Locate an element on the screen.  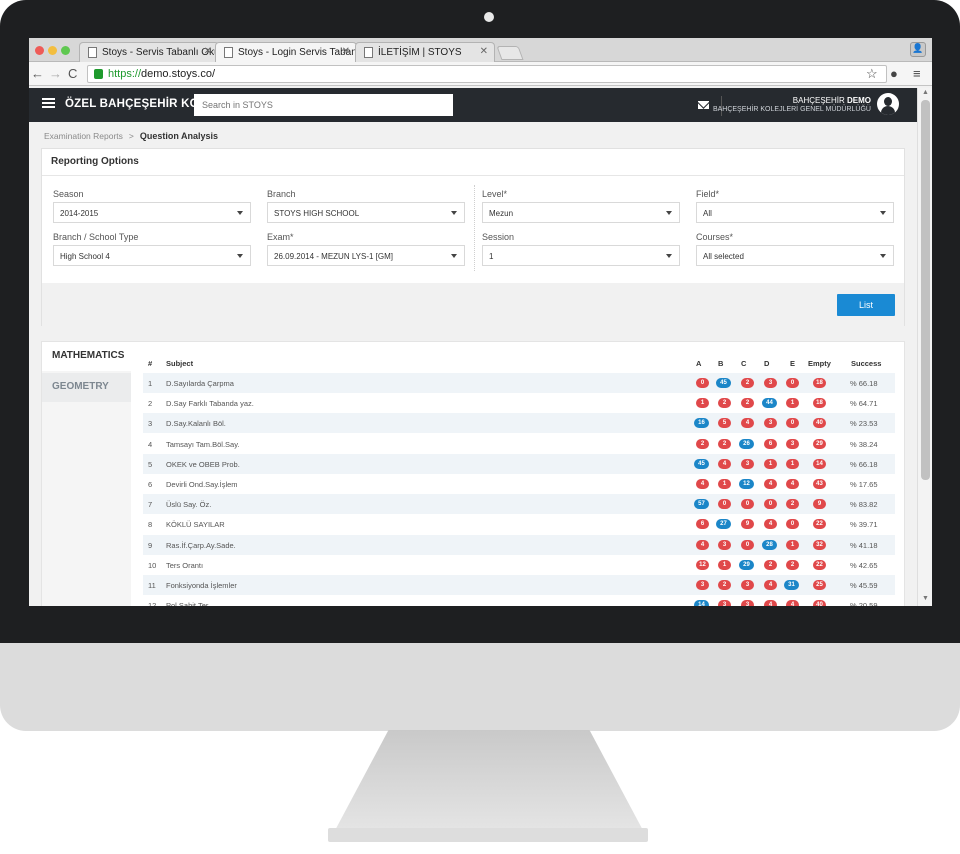
level-select: Mezun is located at coordinates (581, 212).